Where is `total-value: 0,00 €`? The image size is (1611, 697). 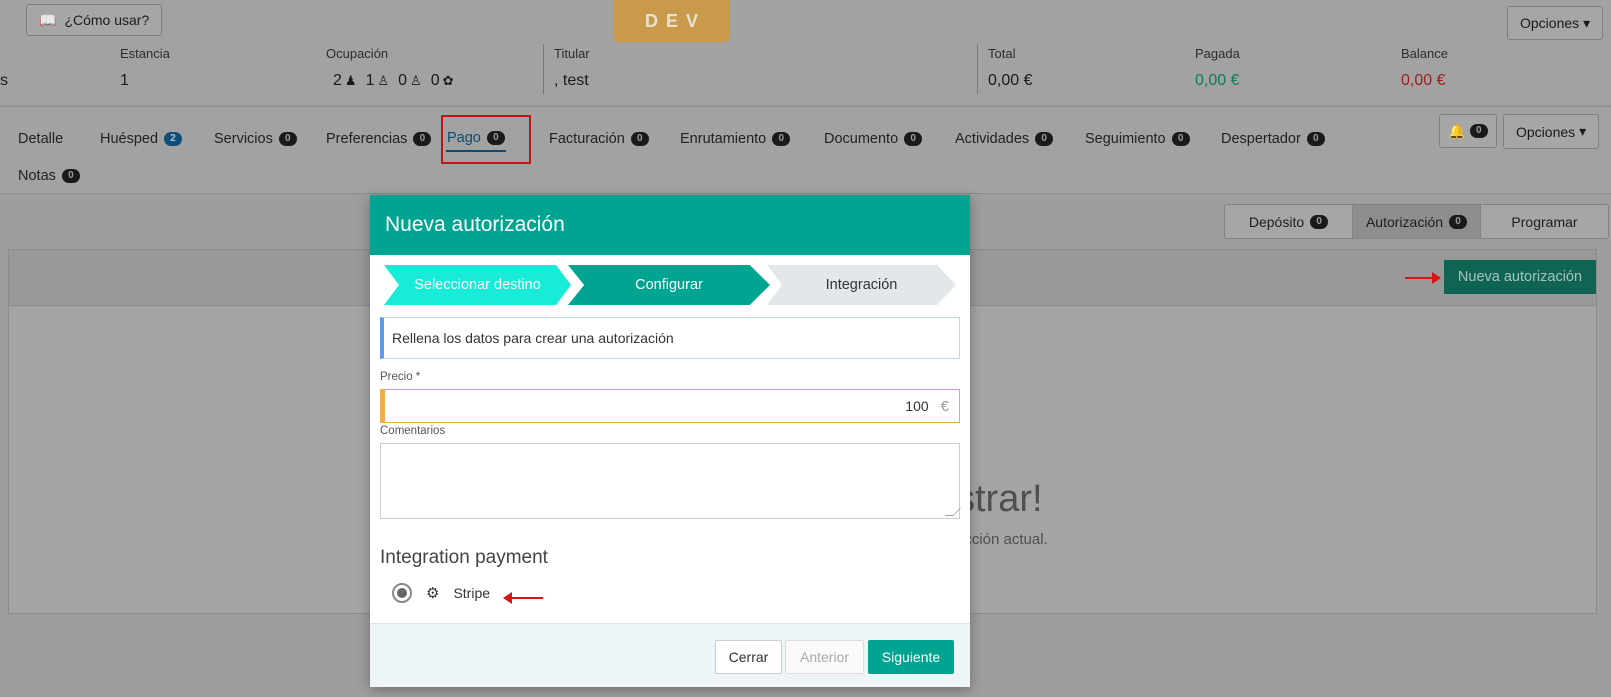 total-value: 0,00 € is located at coordinates (1010, 80).